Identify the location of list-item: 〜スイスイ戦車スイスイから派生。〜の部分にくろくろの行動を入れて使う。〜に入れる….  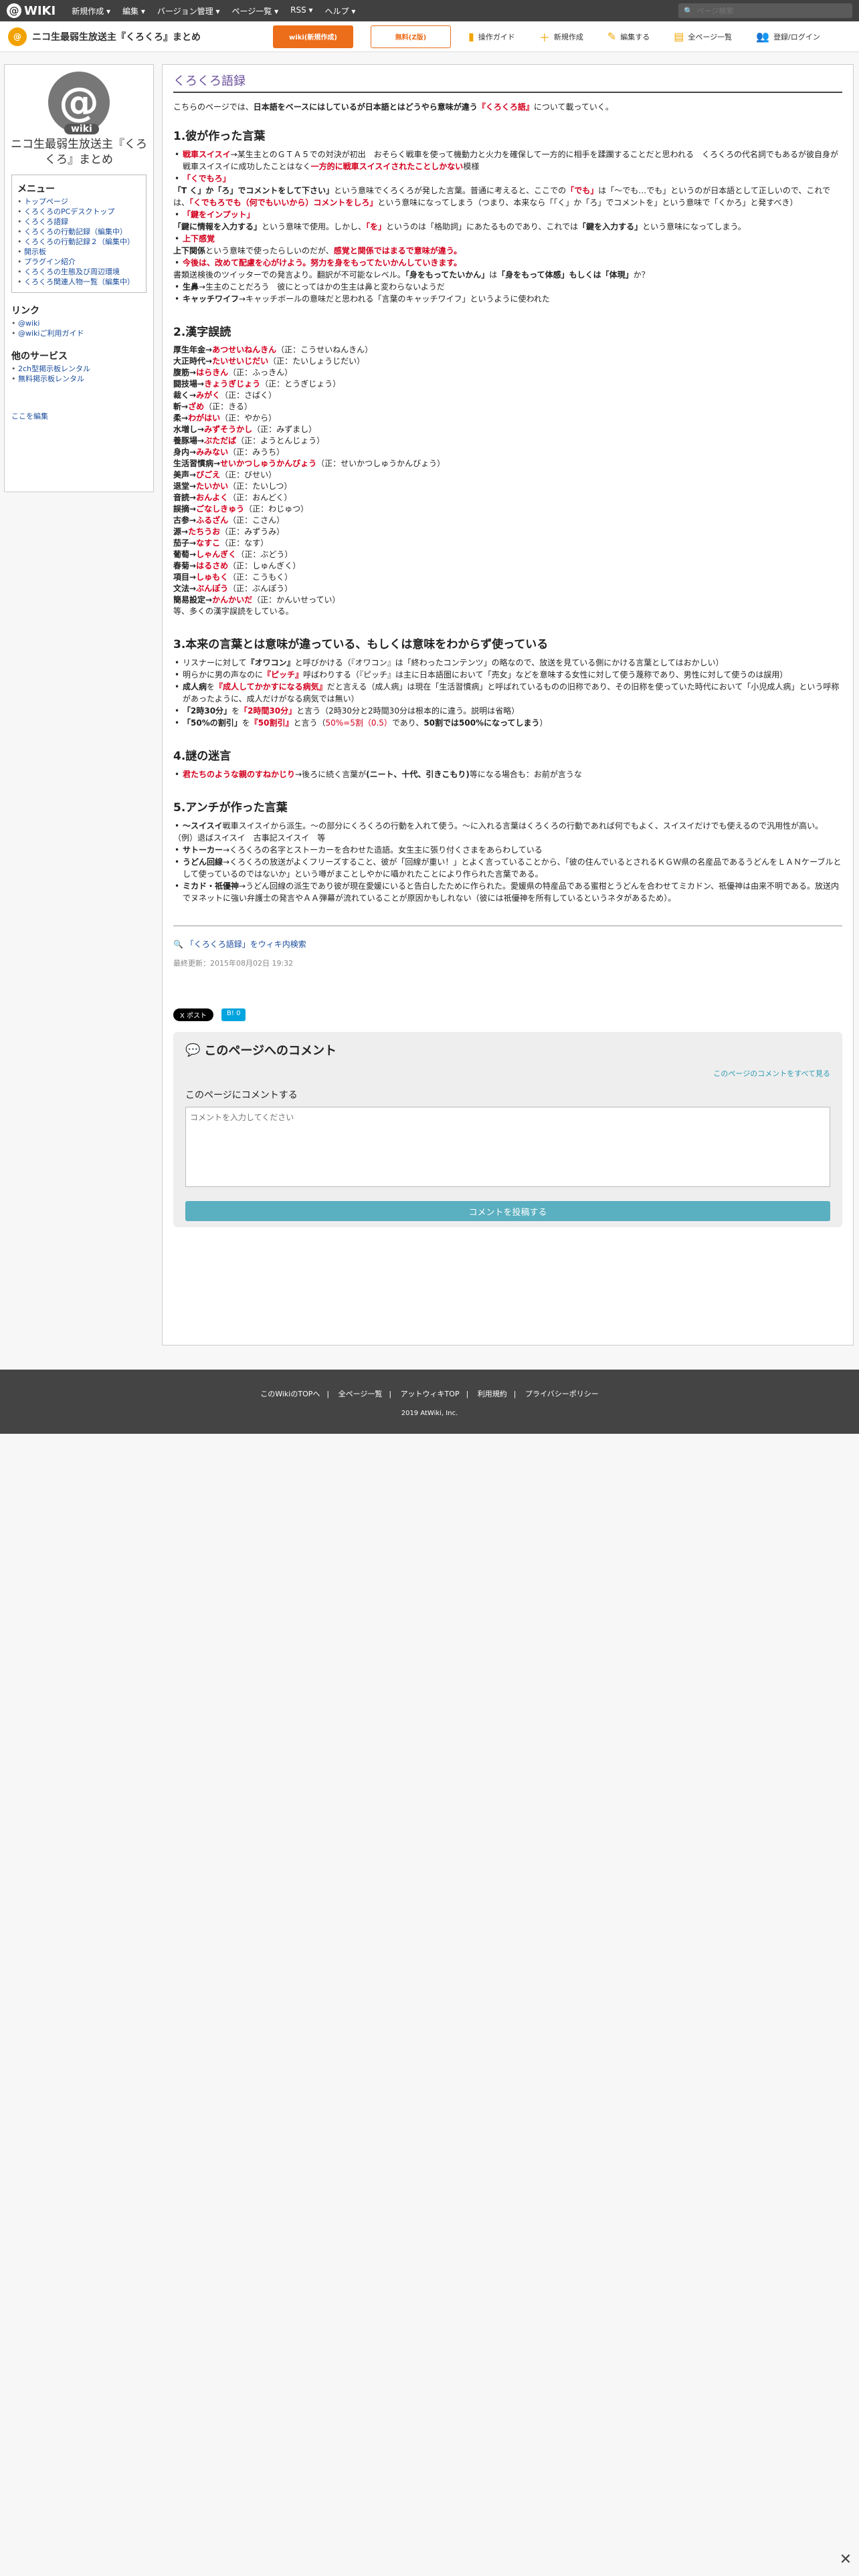
(508, 826).